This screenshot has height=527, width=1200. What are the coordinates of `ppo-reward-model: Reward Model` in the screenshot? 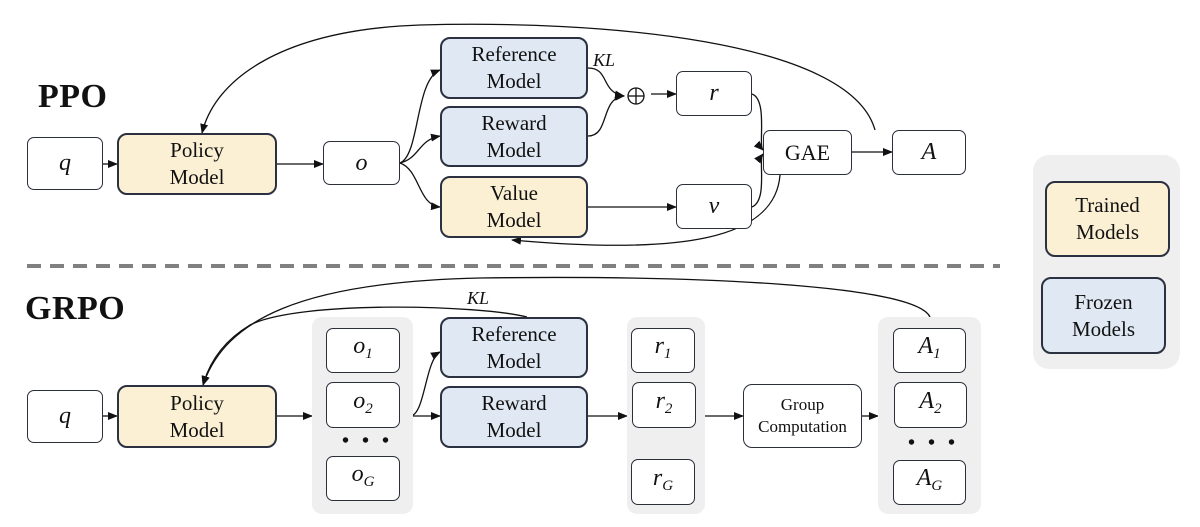 It's located at (514, 136).